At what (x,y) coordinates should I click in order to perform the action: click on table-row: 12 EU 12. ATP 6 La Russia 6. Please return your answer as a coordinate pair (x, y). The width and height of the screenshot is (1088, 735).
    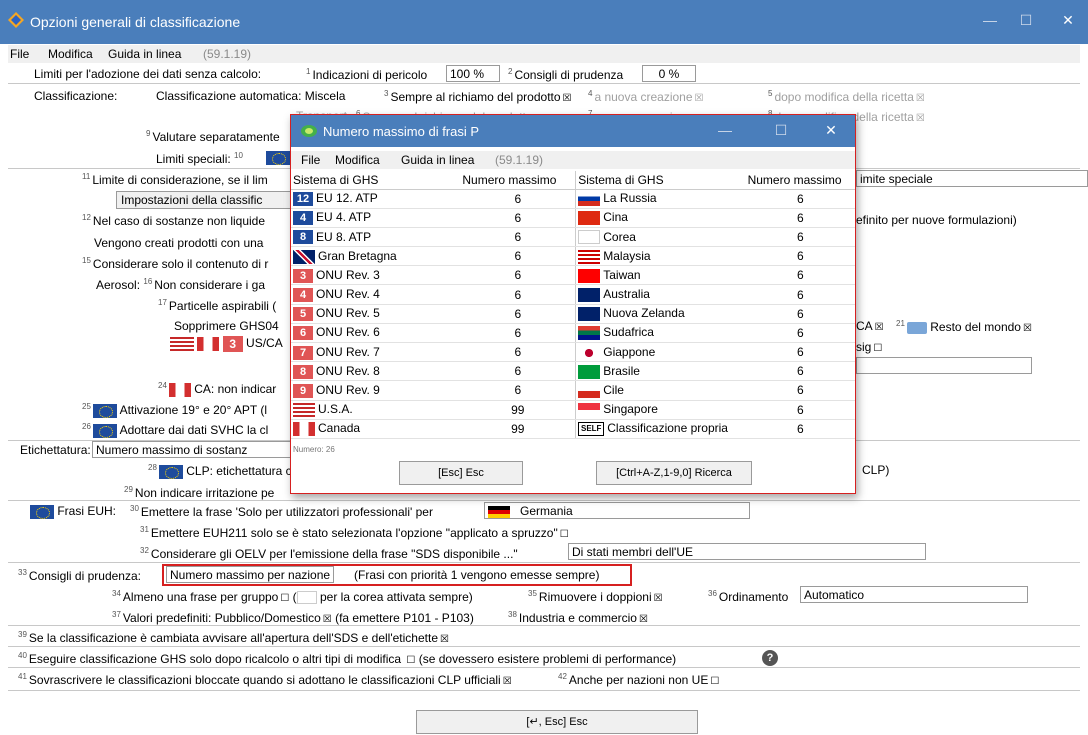
    Looking at the image, I should click on (573, 199).